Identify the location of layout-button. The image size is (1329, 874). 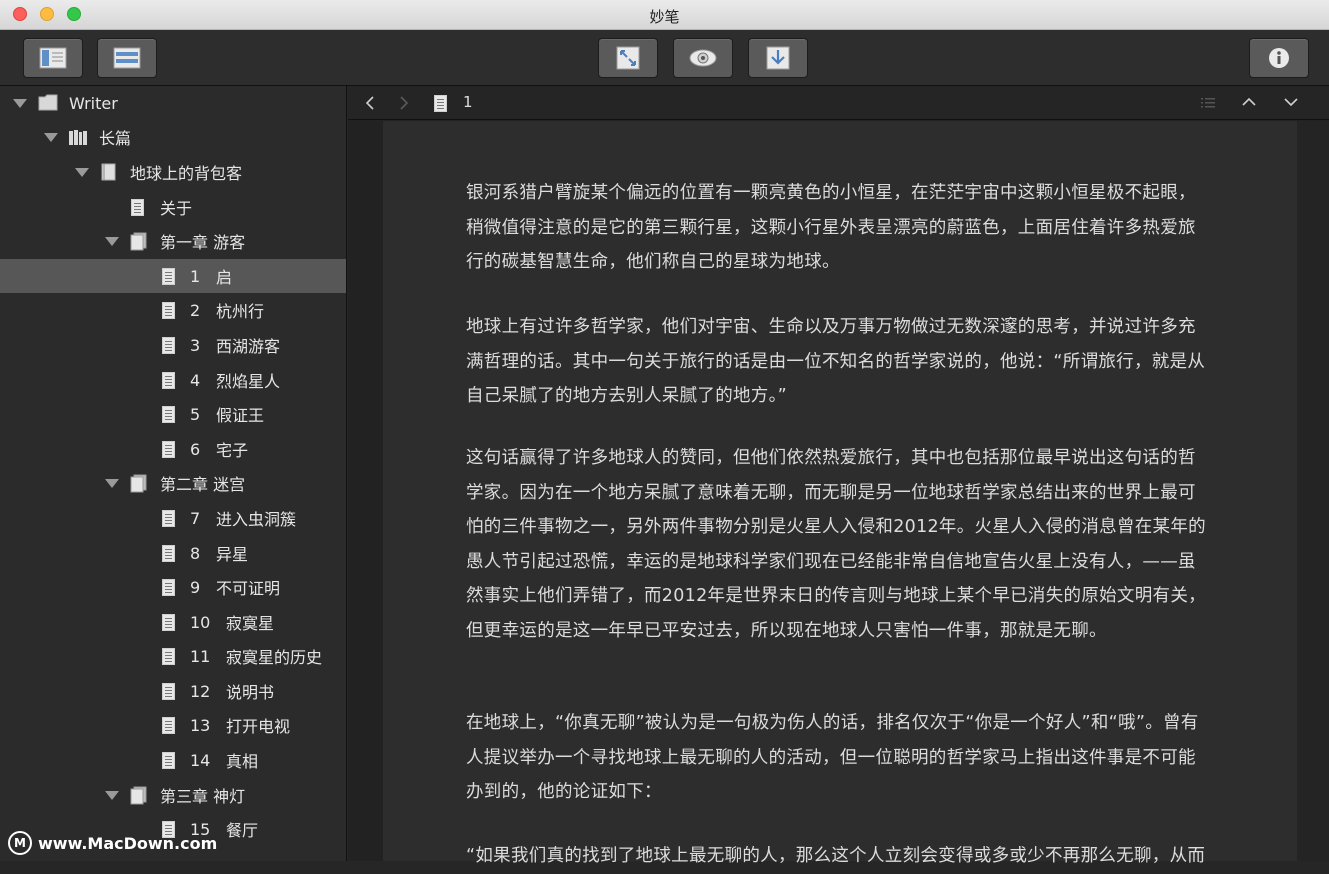
(127, 58).